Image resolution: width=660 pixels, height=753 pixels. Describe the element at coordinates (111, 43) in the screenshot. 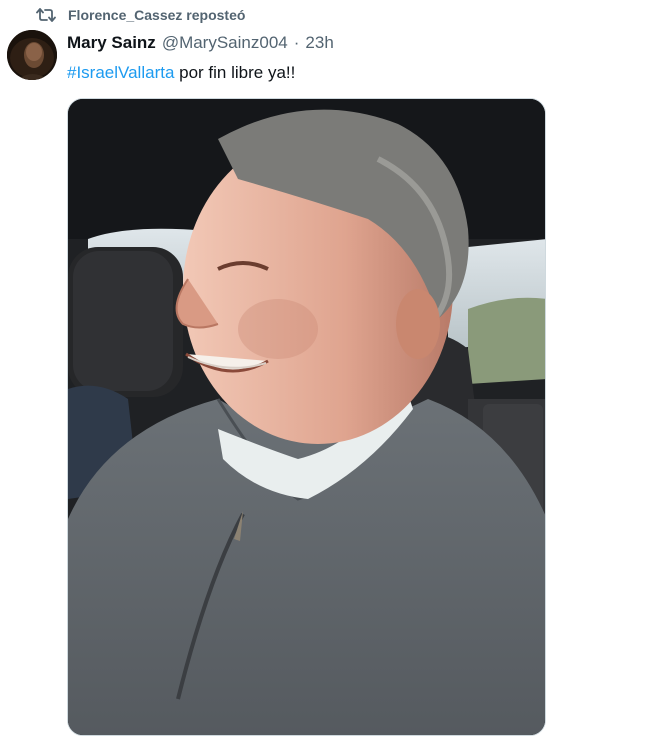

I see `author-name: Mary Sainz` at that location.